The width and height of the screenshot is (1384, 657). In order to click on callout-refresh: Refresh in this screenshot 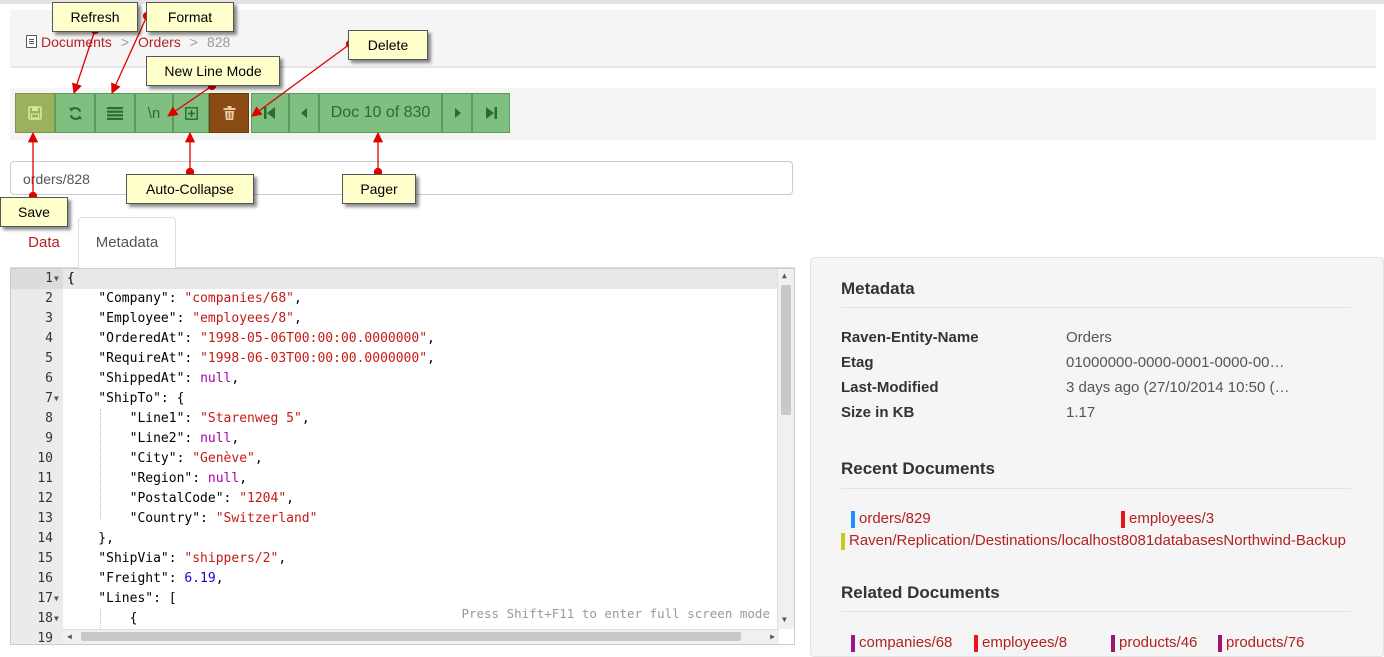, I will do `click(95, 17)`.